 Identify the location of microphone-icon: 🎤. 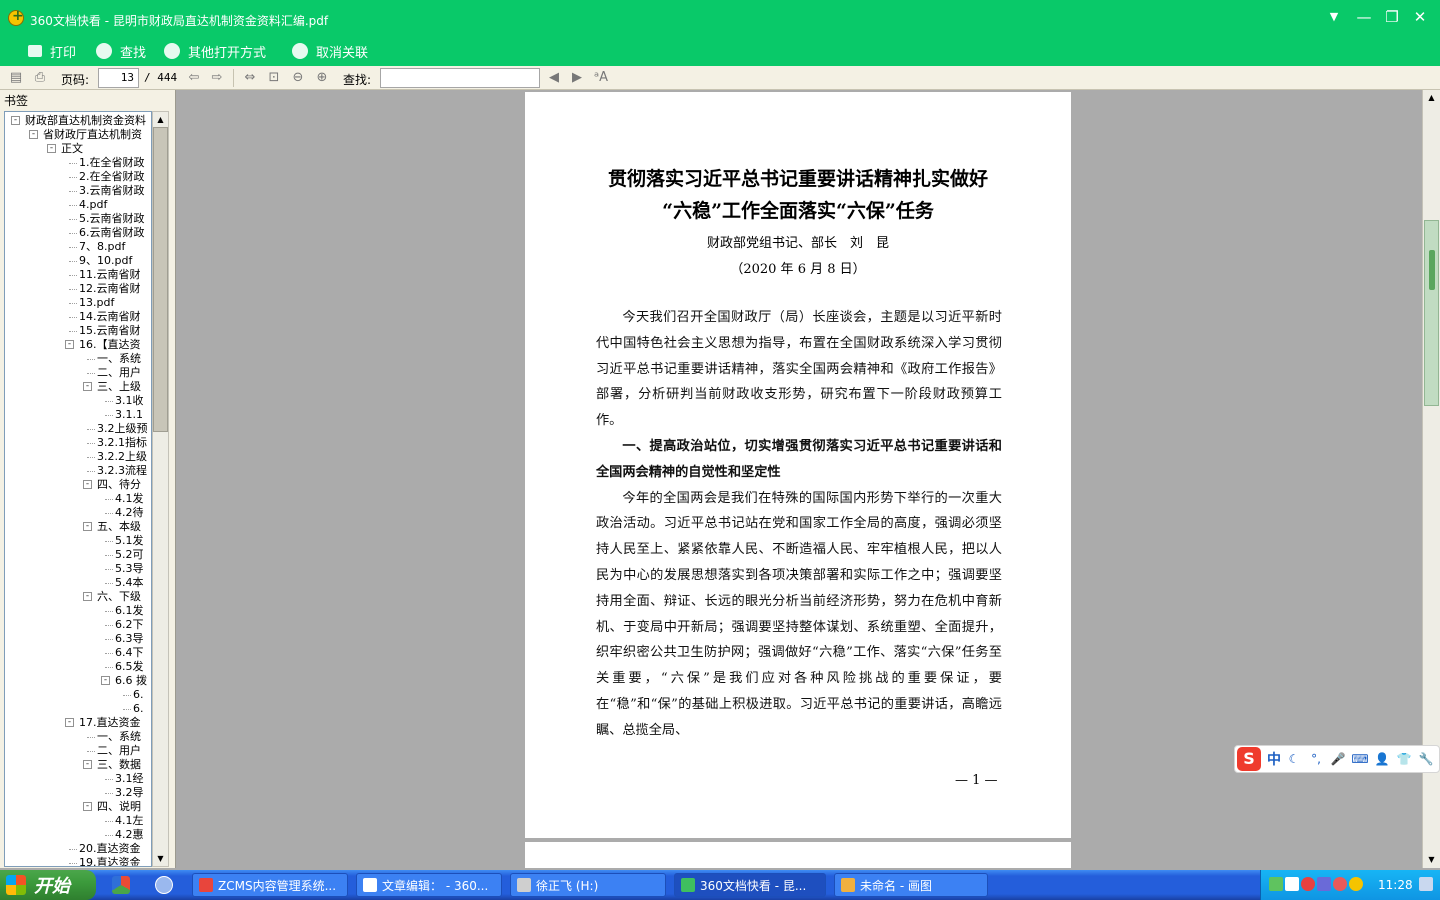
(1338, 759).